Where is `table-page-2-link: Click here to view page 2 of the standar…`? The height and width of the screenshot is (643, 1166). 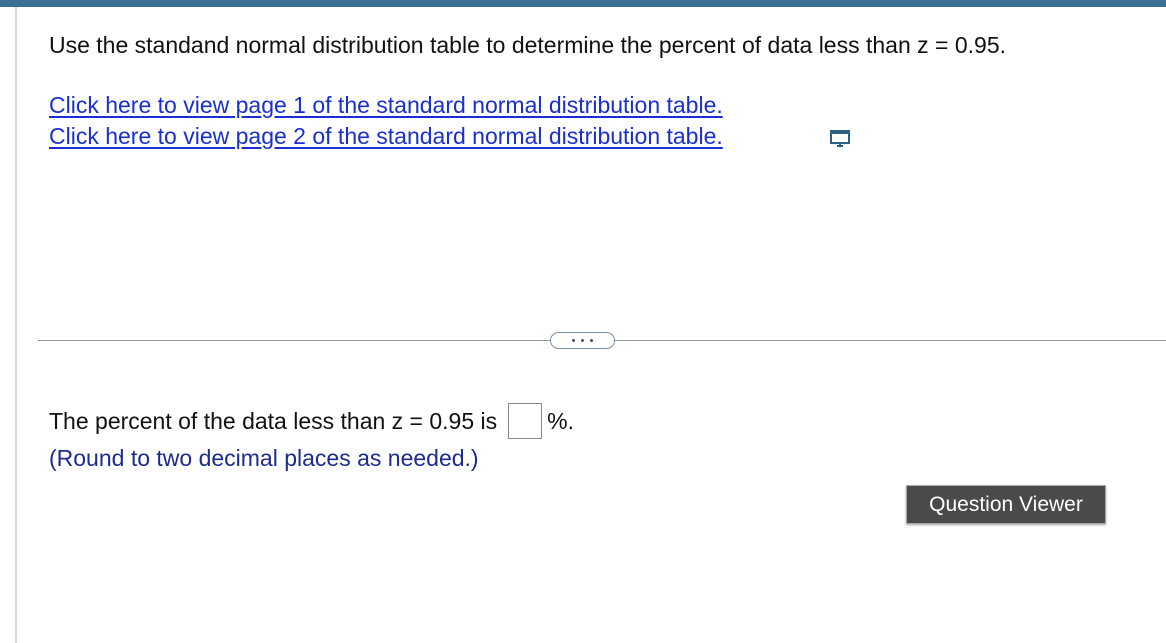 table-page-2-link: Click here to view page 2 of the standar… is located at coordinates (386, 136).